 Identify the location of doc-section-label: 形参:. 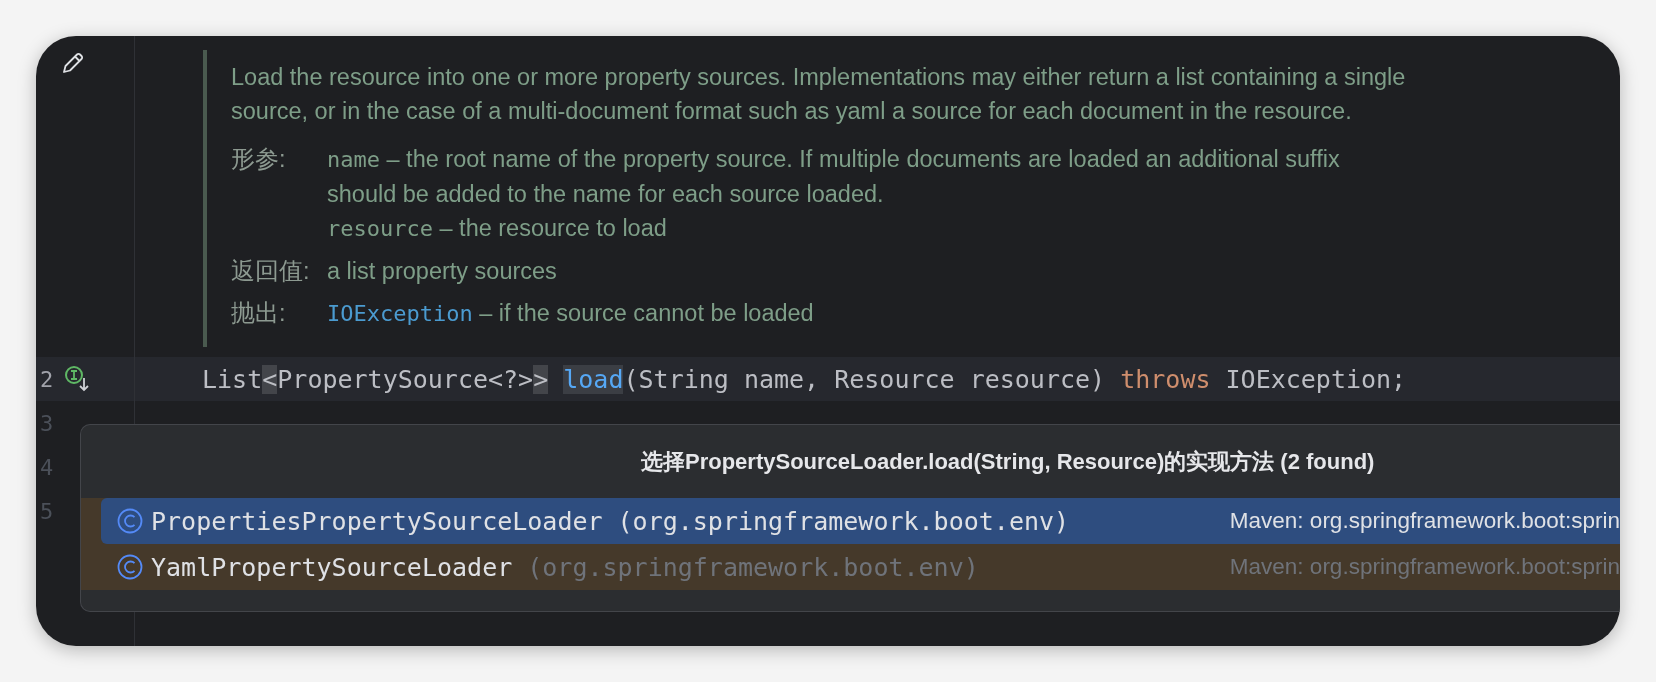
(259, 159).